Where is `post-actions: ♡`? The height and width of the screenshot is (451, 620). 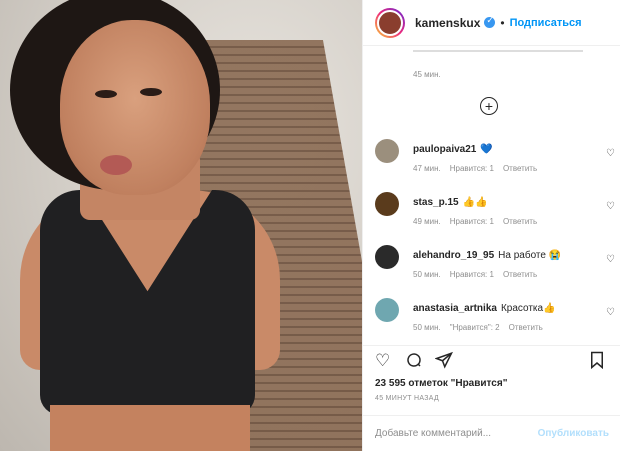 post-actions: ♡ is located at coordinates (491, 360).